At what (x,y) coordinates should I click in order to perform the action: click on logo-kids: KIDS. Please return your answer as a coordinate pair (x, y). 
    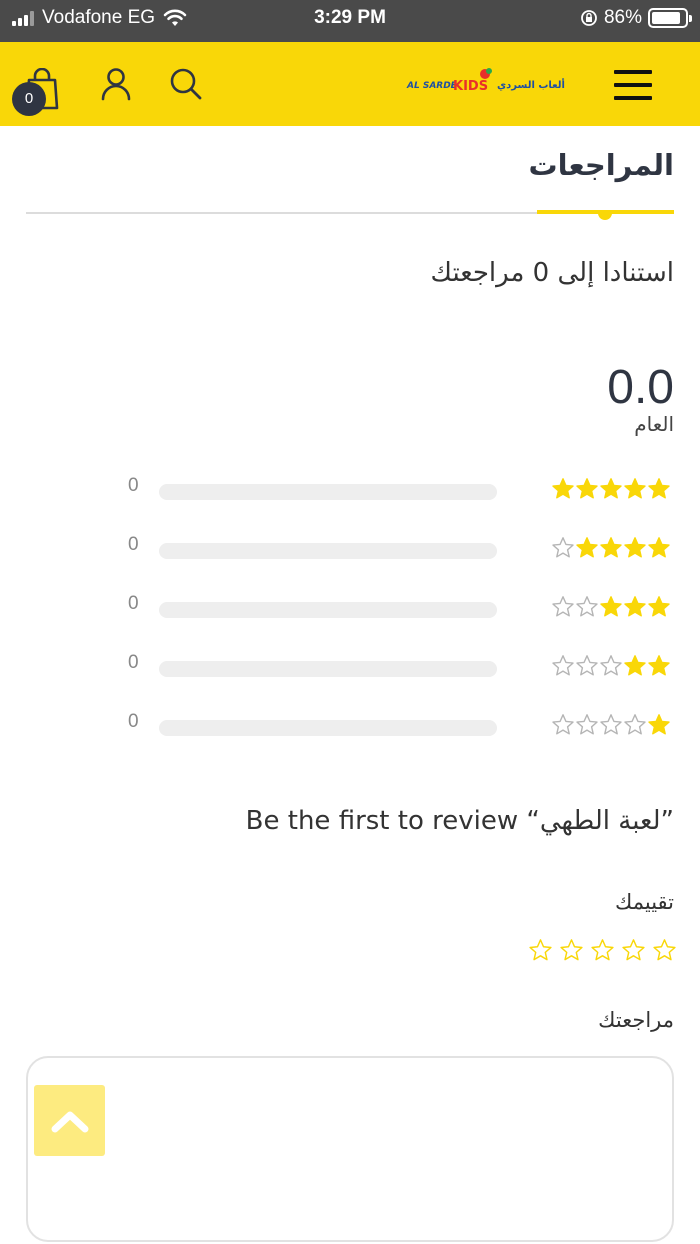
    Looking at the image, I should click on (470, 86).